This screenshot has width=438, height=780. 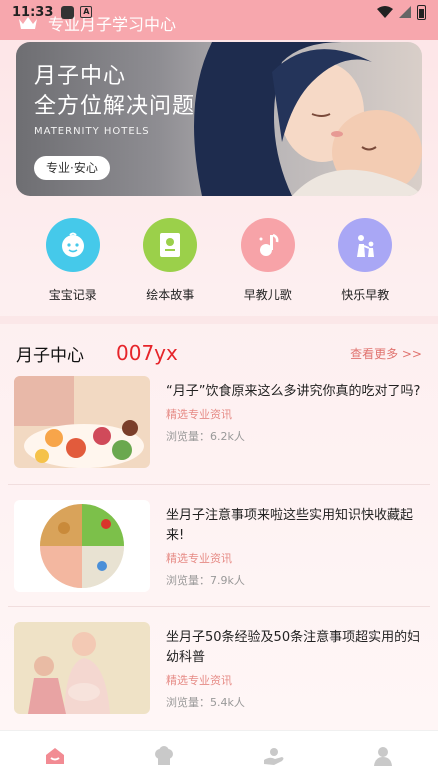 What do you see at coordinates (205, 580) in the screenshot?
I see `article-views: 浏览量：7.9k人` at bounding box center [205, 580].